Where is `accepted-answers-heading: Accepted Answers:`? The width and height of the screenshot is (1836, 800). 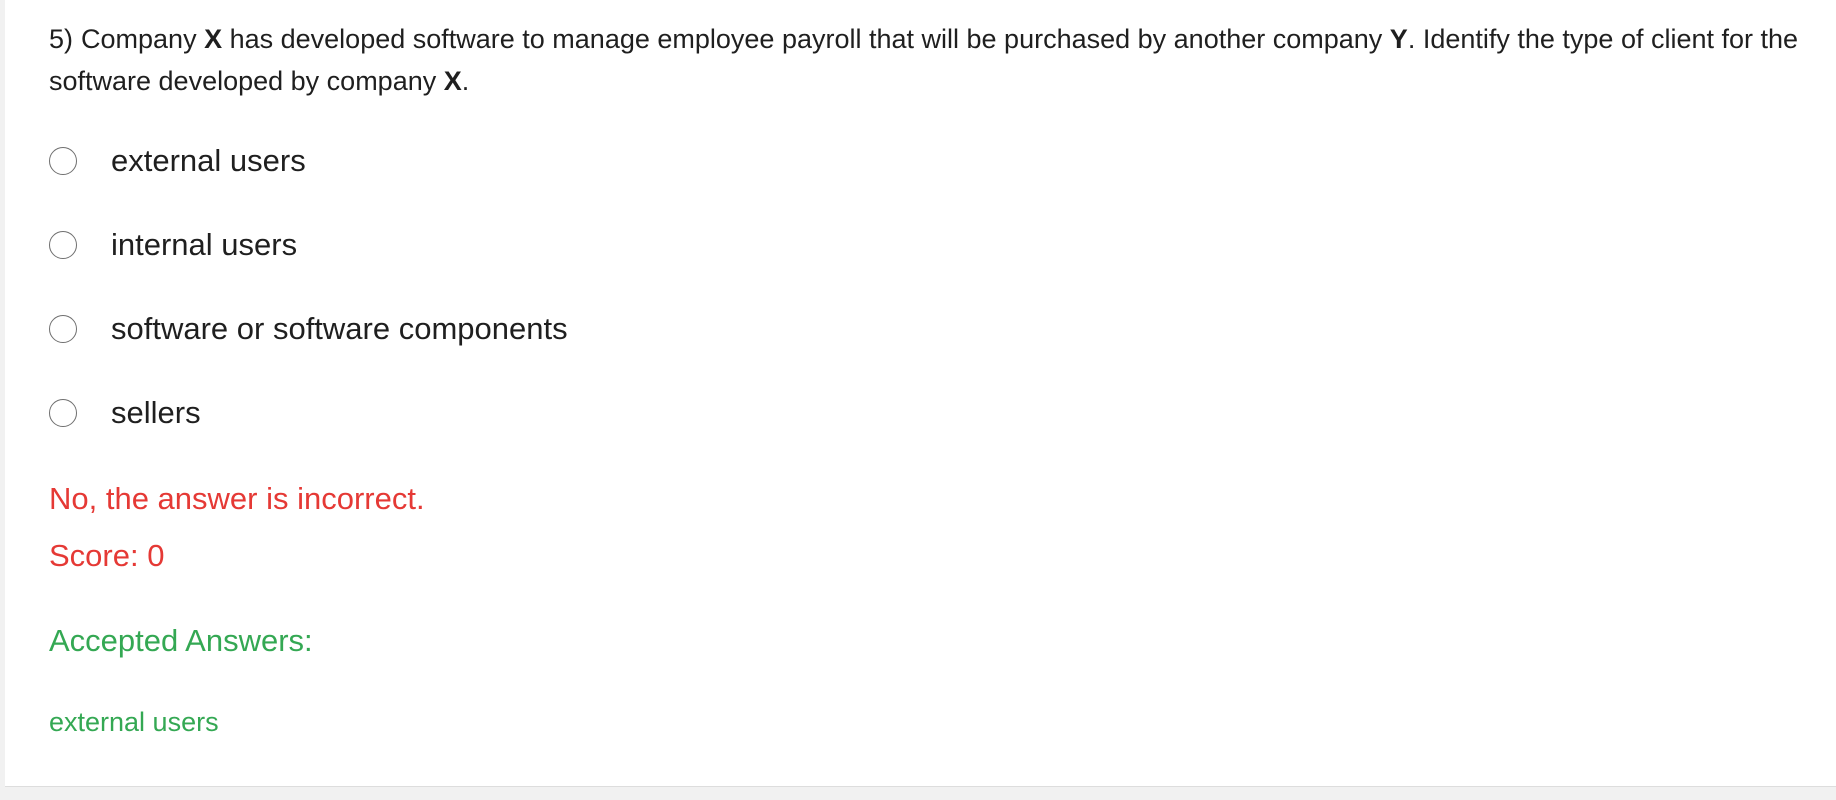
accepted-answers-heading: Accepted Answers: is located at coordinates (181, 640).